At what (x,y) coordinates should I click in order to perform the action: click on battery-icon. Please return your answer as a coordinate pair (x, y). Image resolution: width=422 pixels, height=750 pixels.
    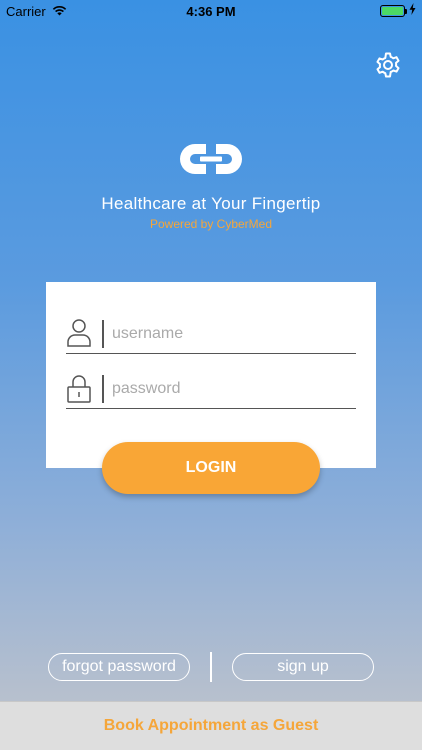
    Looking at the image, I should click on (393, 10).